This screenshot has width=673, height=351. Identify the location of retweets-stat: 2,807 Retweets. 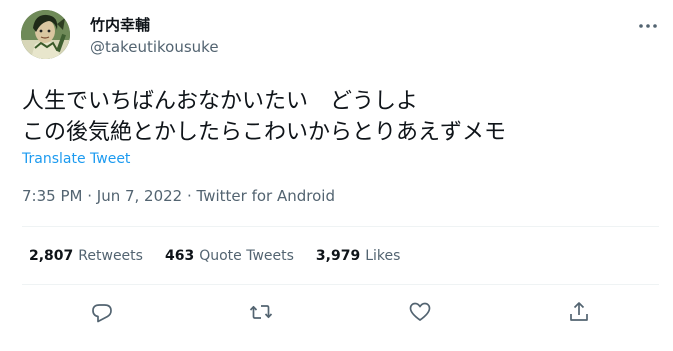
(86, 256).